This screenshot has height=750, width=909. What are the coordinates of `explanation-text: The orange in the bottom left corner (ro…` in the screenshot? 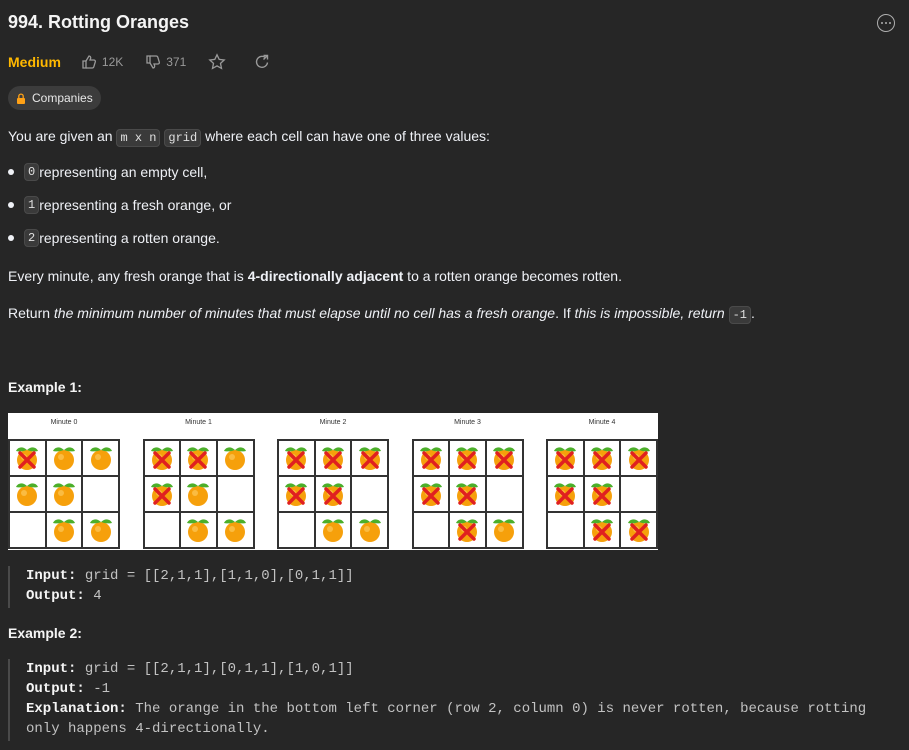 It's located at (496, 709).